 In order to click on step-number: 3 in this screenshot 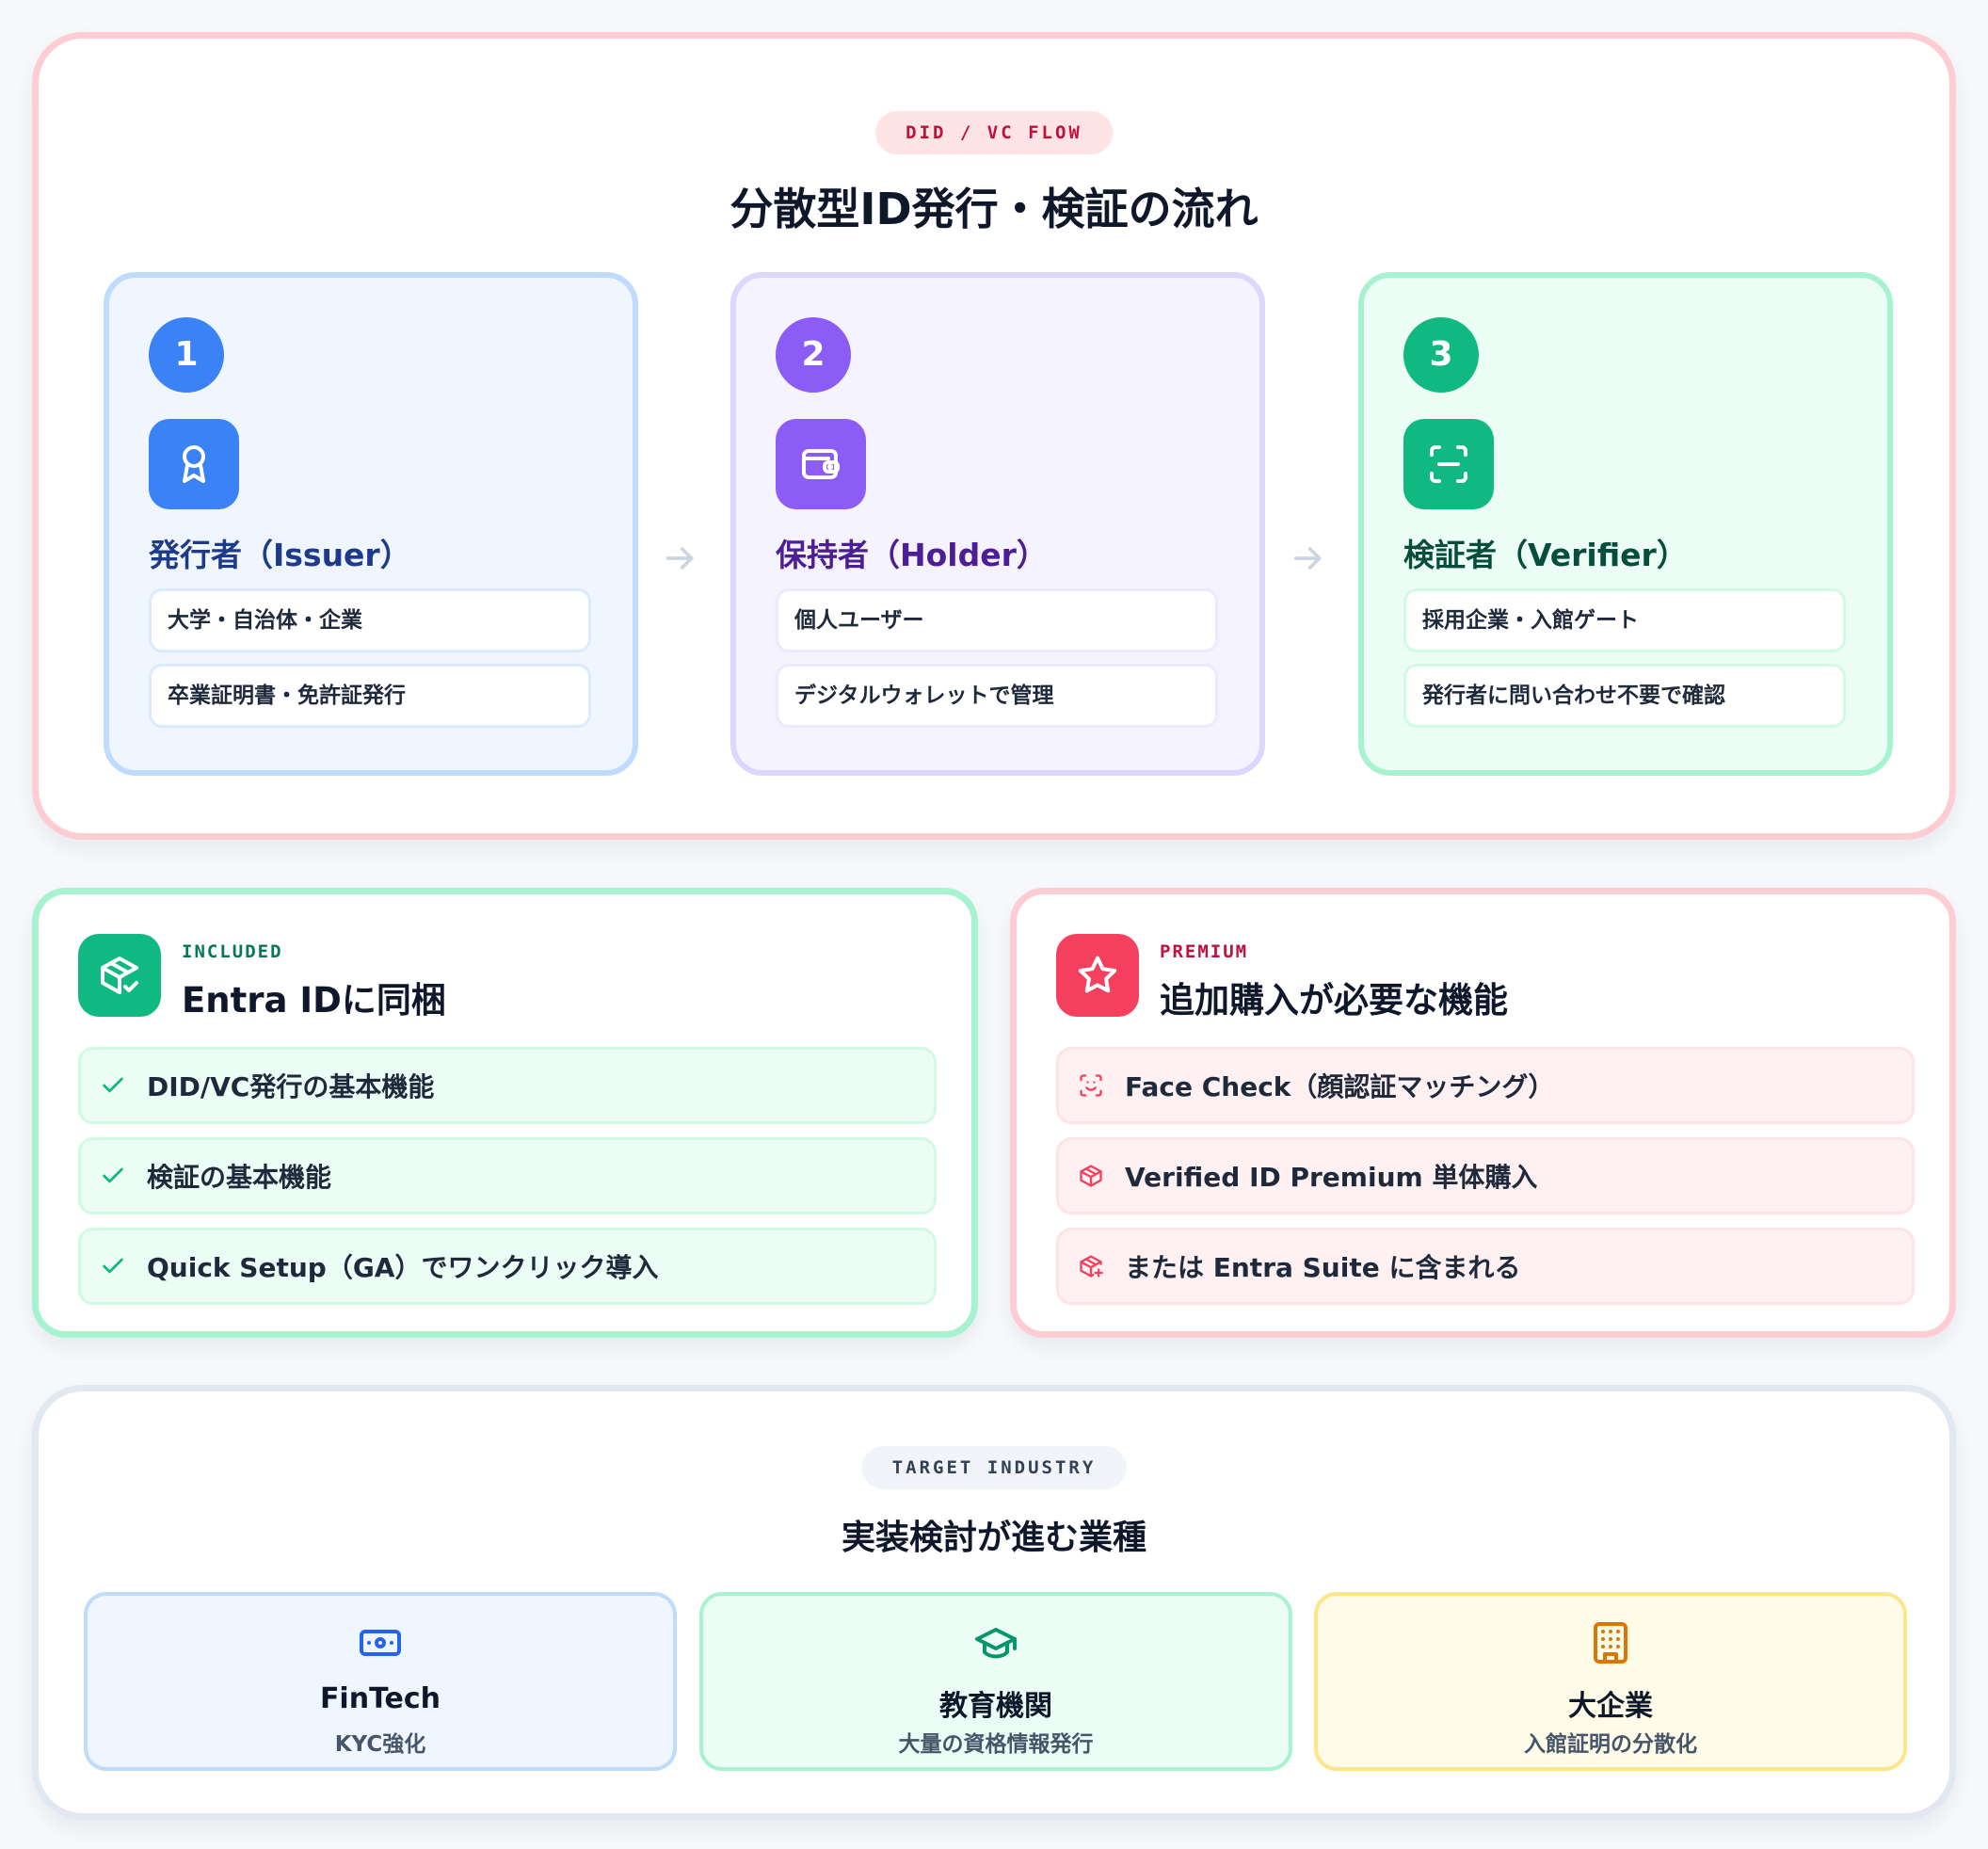, I will do `click(1441, 355)`.